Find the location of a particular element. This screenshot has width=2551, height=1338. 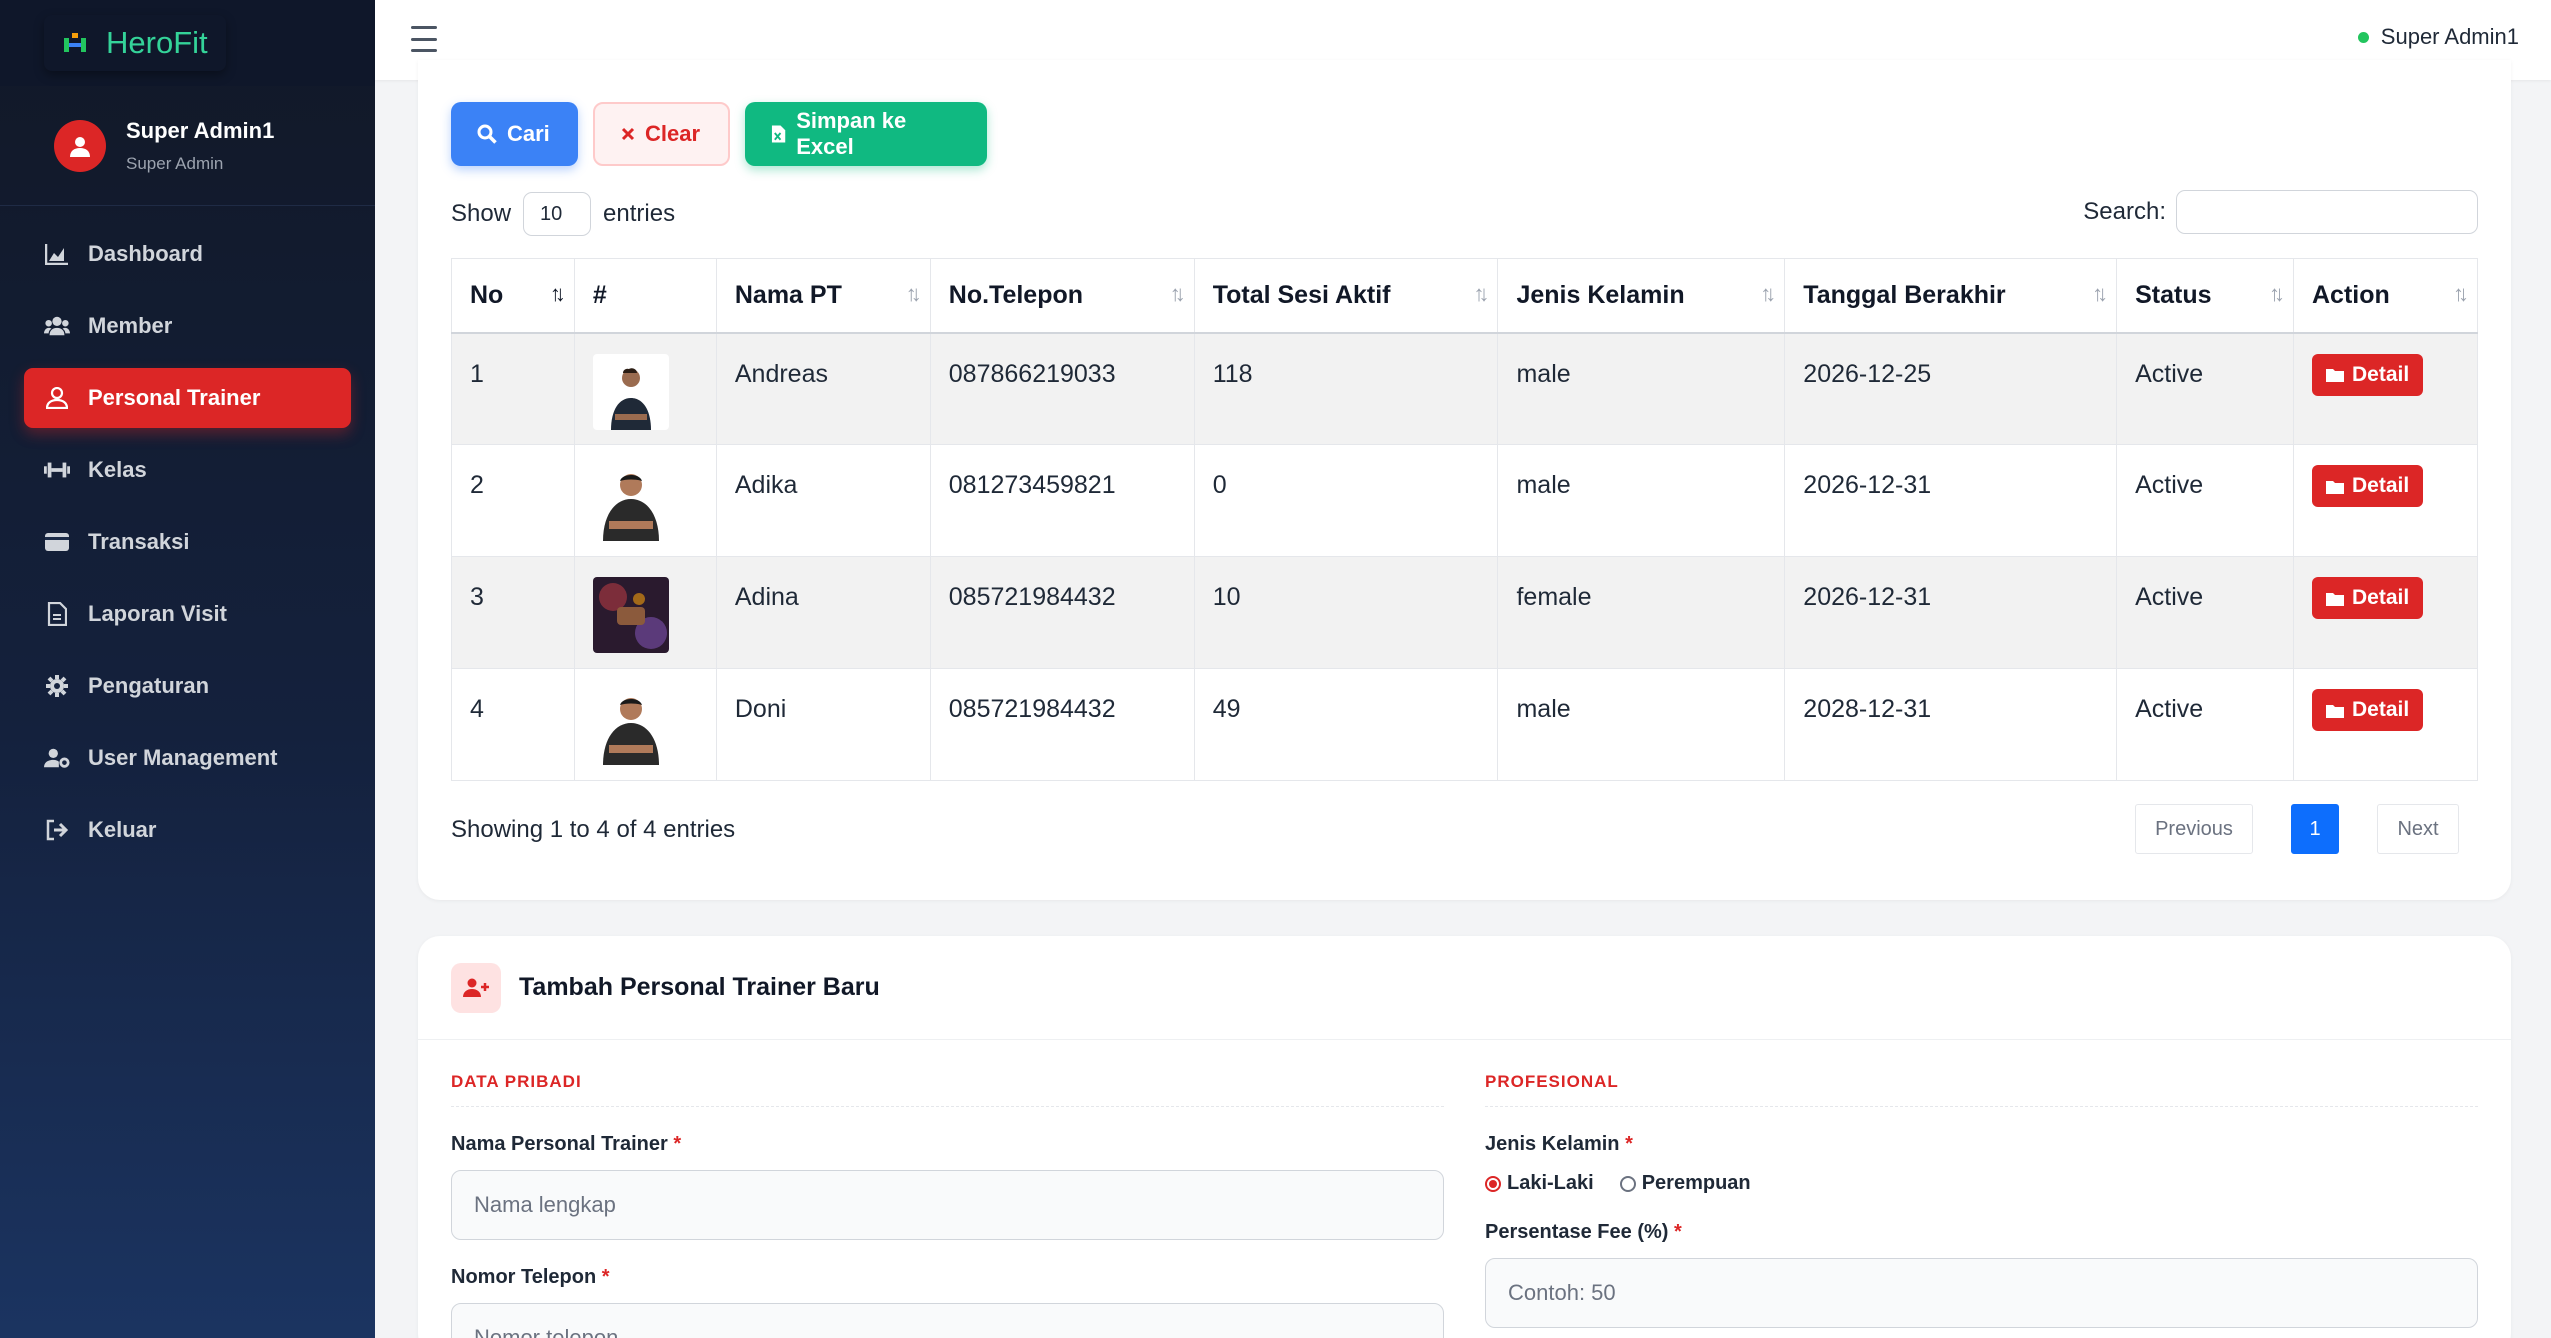

cell-nama: Doni is located at coordinates (823, 724).